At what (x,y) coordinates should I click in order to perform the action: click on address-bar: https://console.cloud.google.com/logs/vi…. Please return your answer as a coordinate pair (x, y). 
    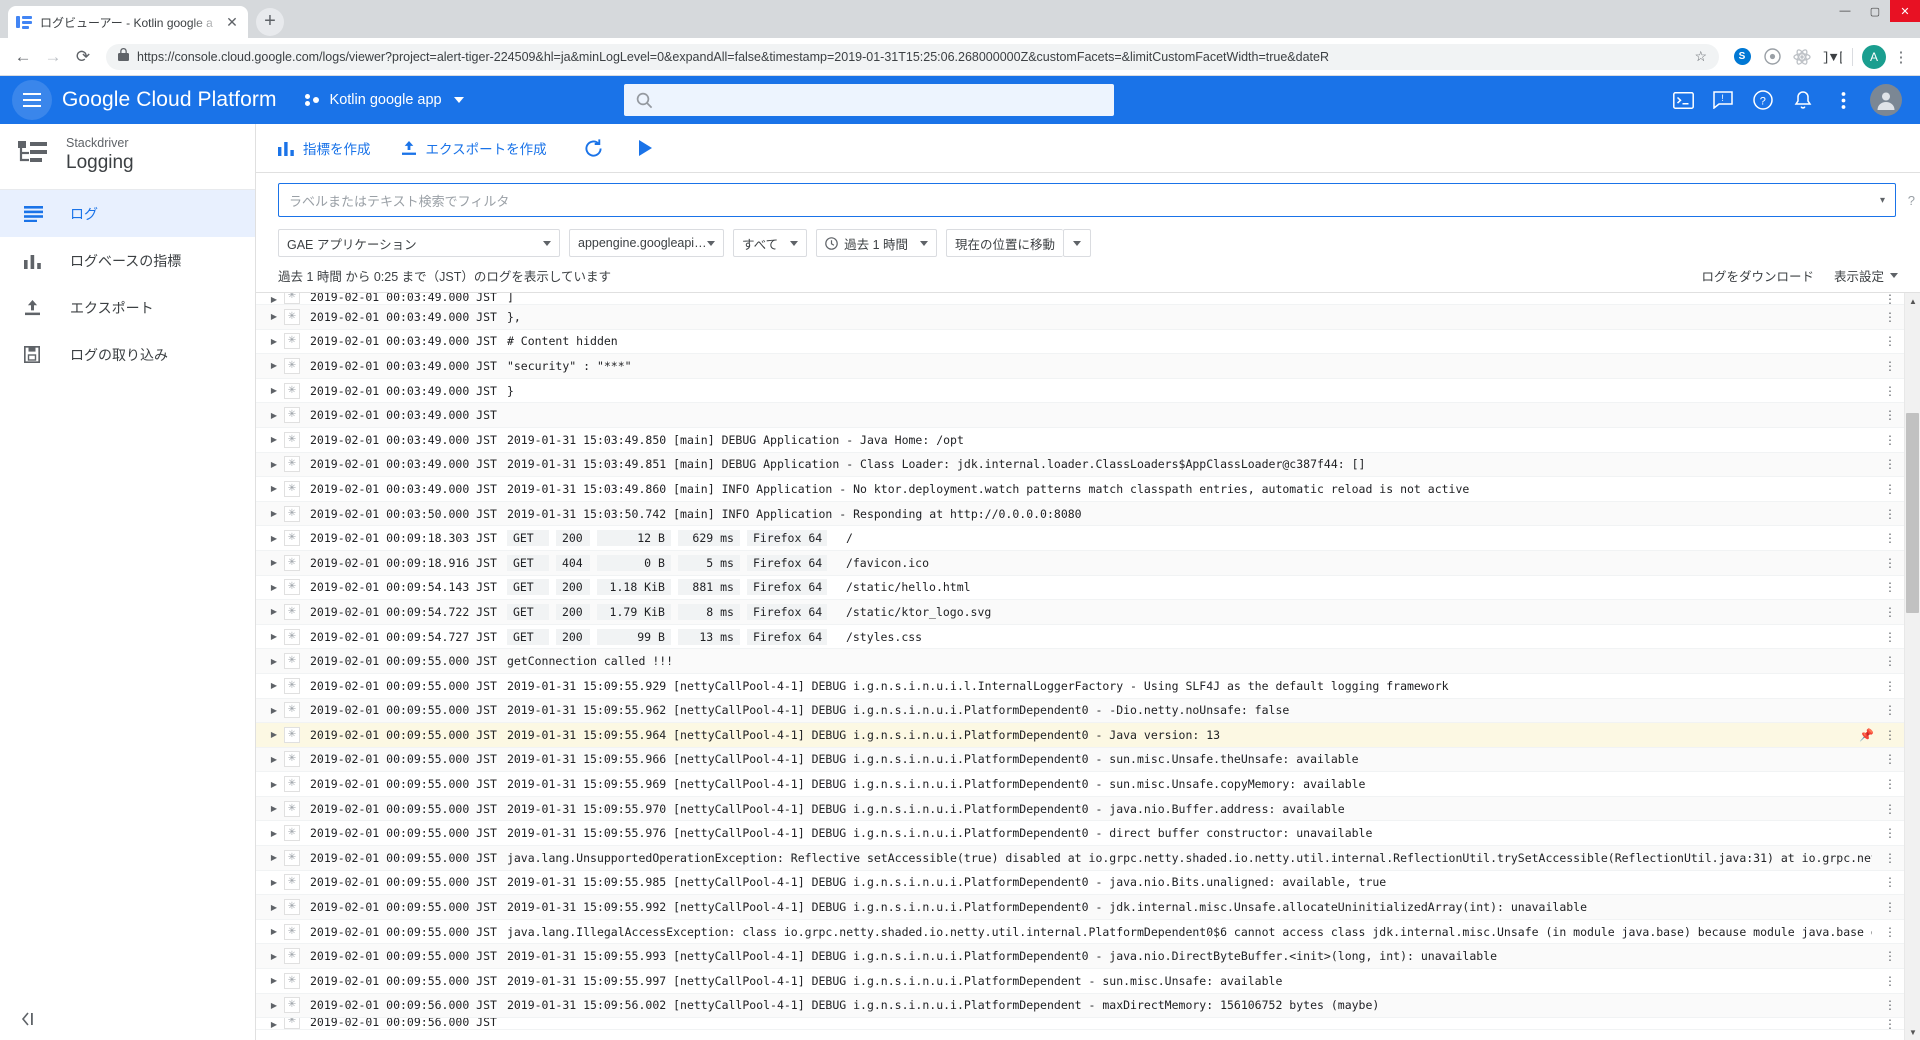
    Looking at the image, I should click on (912, 56).